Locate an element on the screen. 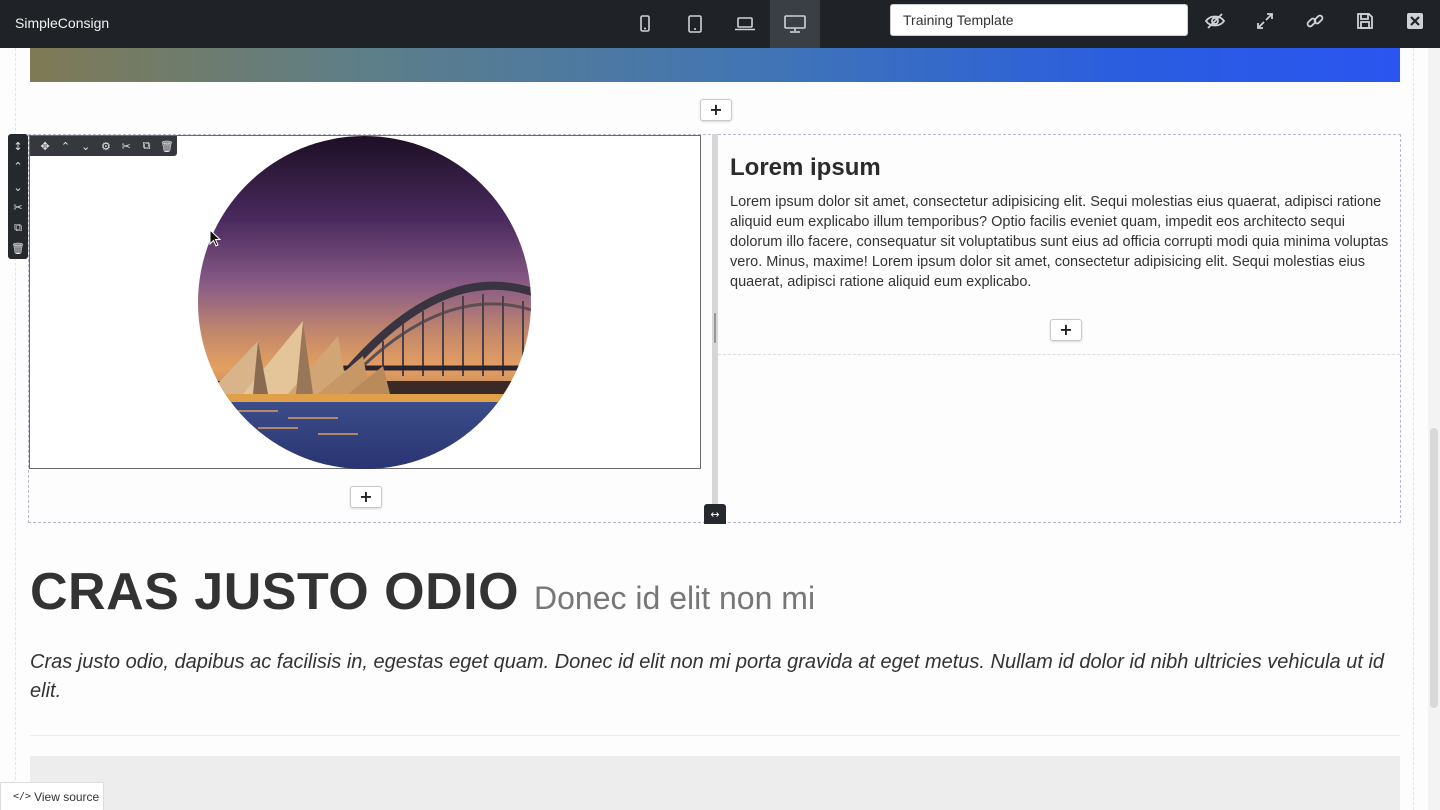  bottom-block is located at coordinates (715, 783).